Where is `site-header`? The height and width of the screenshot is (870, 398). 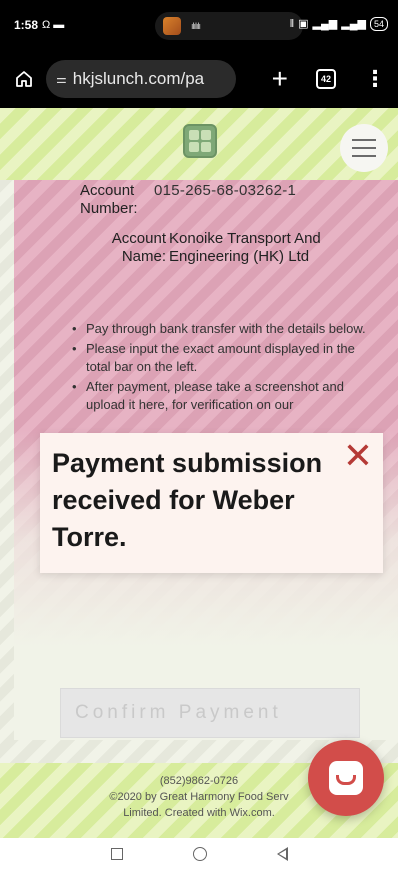
site-header is located at coordinates (199, 144).